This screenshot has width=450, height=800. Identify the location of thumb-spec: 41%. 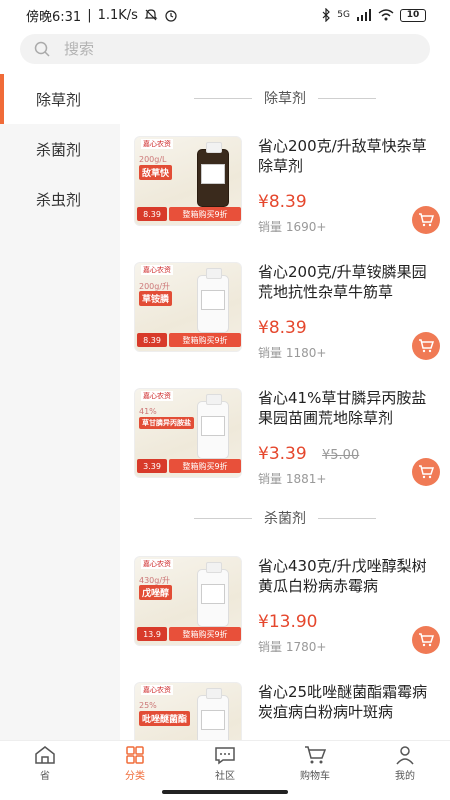
(148, 411).